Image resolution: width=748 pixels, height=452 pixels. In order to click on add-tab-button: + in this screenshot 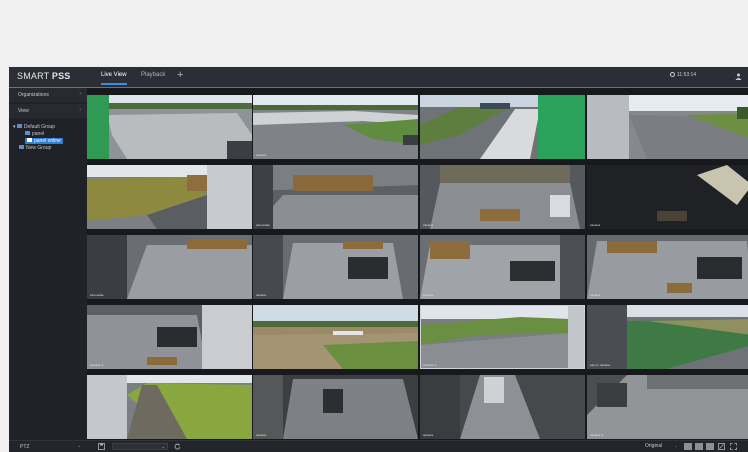, I will do `click(180, 75)`.